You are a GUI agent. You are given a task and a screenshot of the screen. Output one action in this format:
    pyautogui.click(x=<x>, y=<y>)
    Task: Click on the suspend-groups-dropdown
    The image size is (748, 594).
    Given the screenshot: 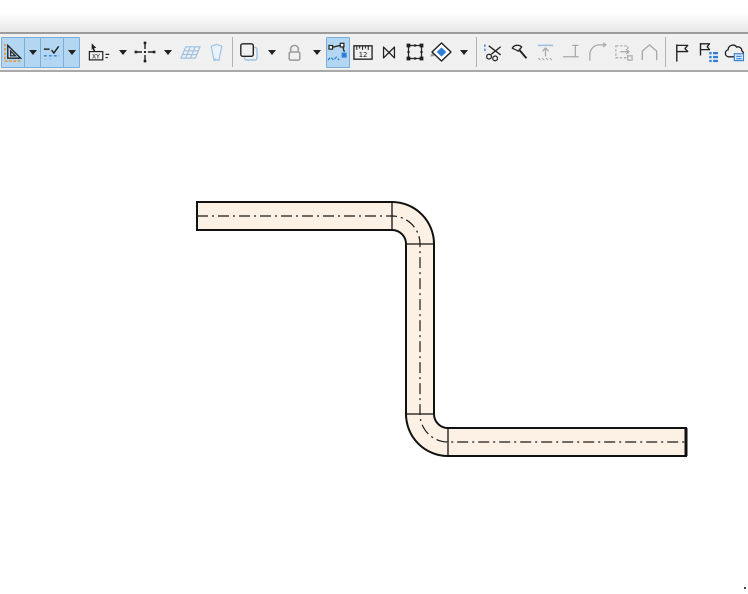 What is the action you would take?
    pyautogui.click(x=316, y=52)
    